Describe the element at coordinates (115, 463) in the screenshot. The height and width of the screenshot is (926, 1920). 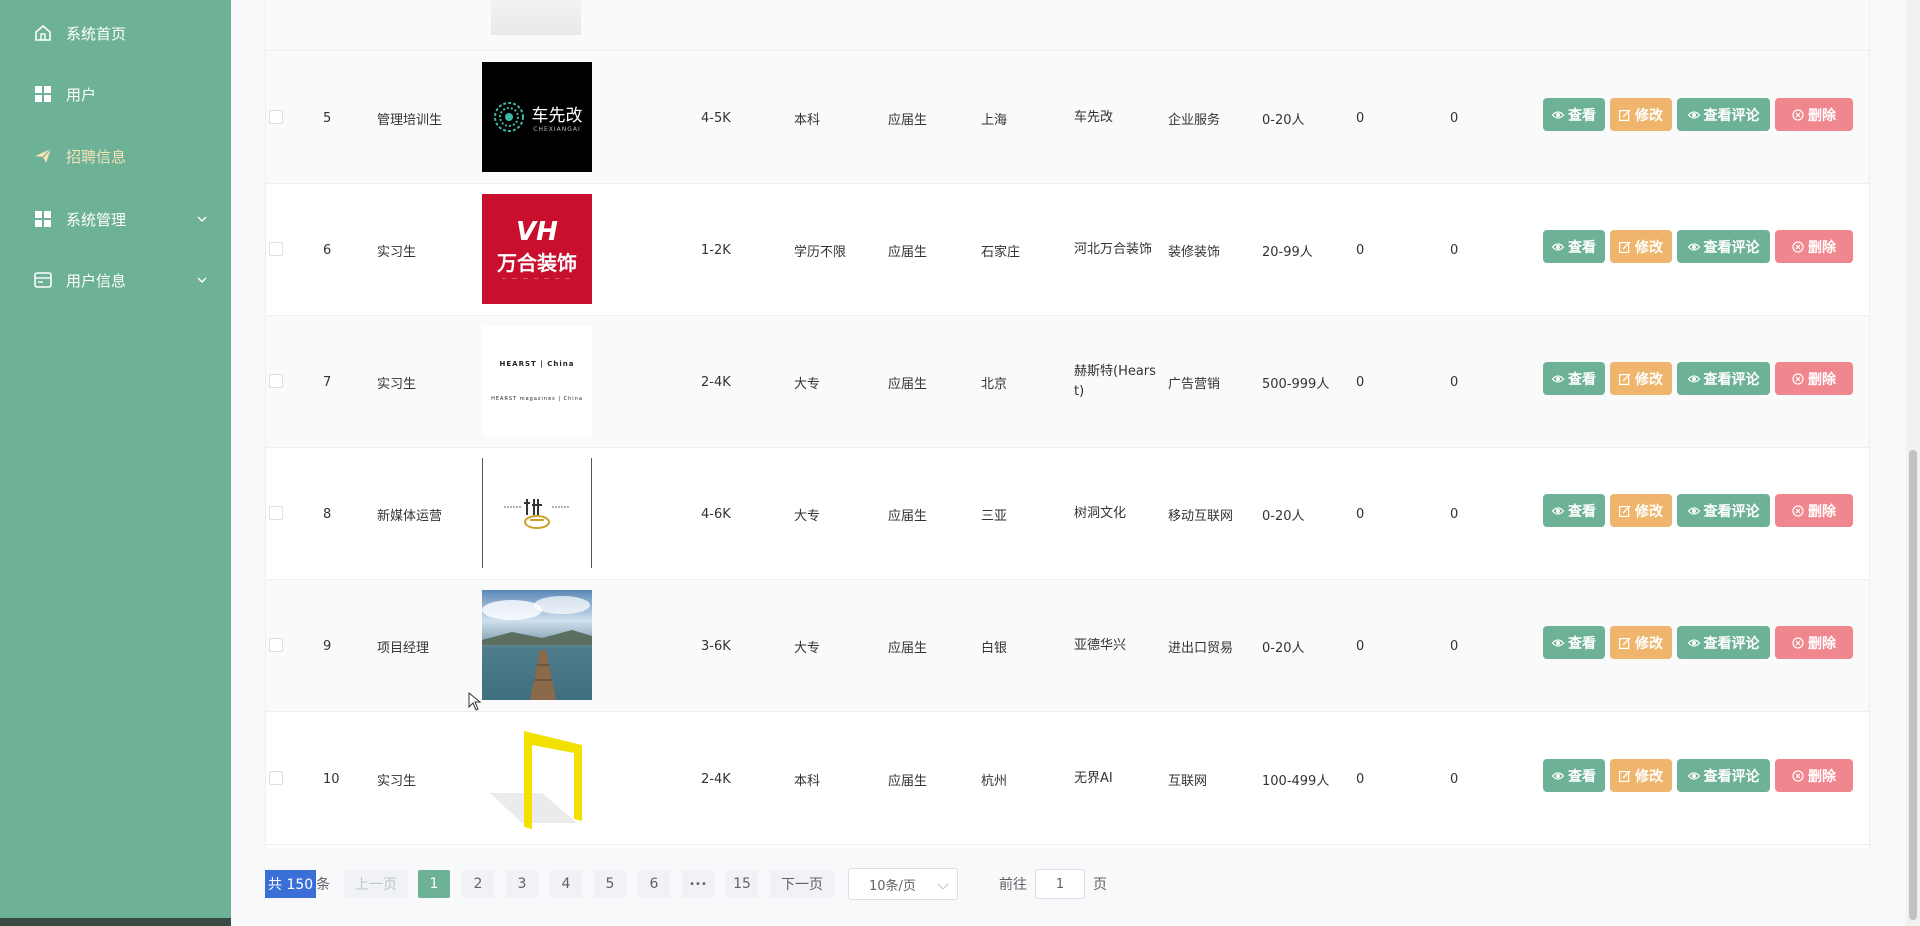
I see `sidebar: 系统首页 用户 招聘信息 系统管理 用户信息` at that location.